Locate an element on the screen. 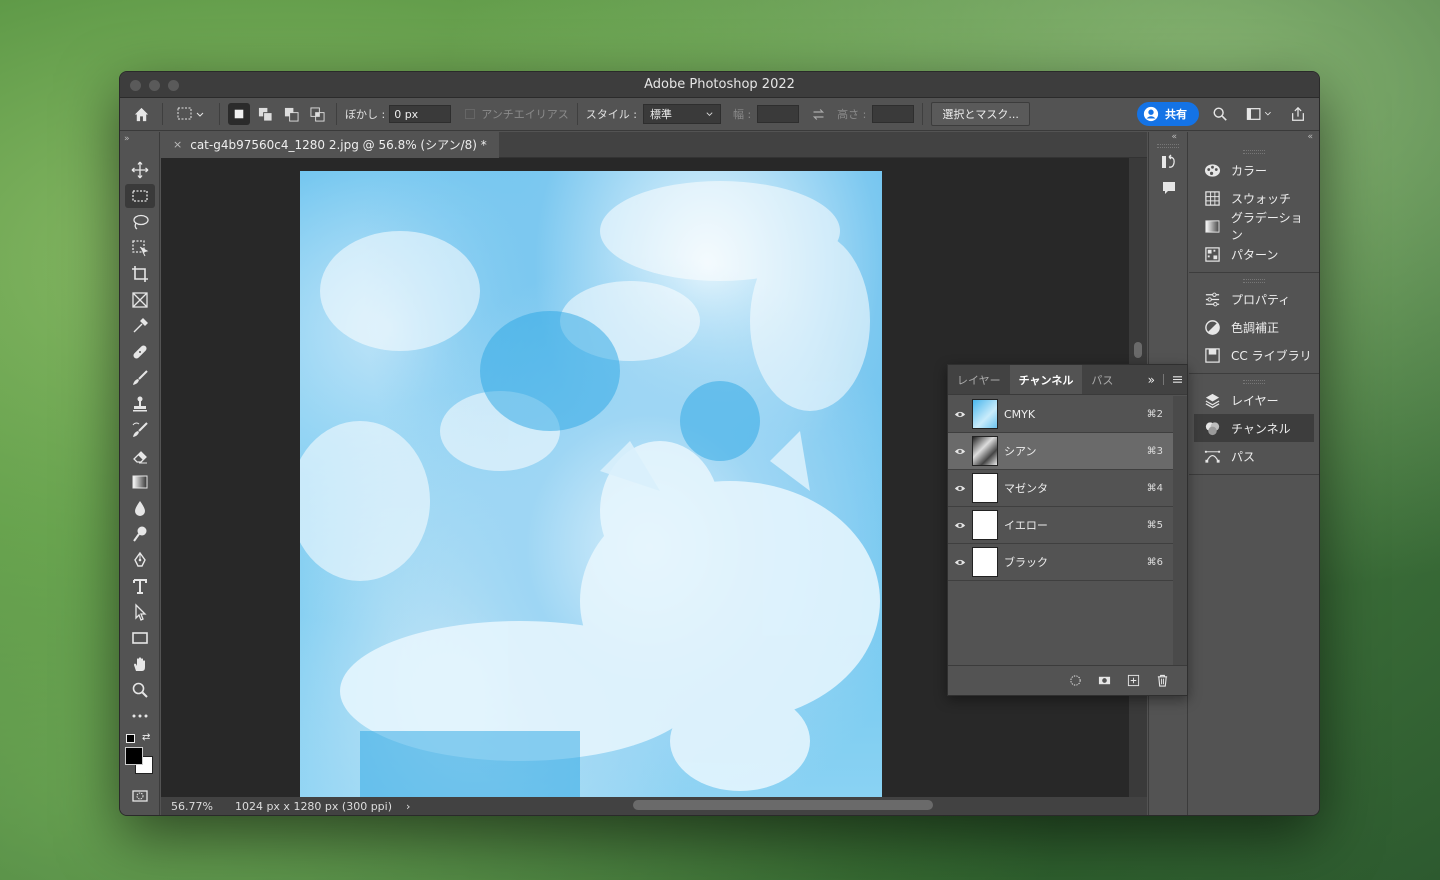 Image resolution: width=1440 pixels, height=880 pixels. zoom-level: 56.77% is located at coordinates (192, 806).